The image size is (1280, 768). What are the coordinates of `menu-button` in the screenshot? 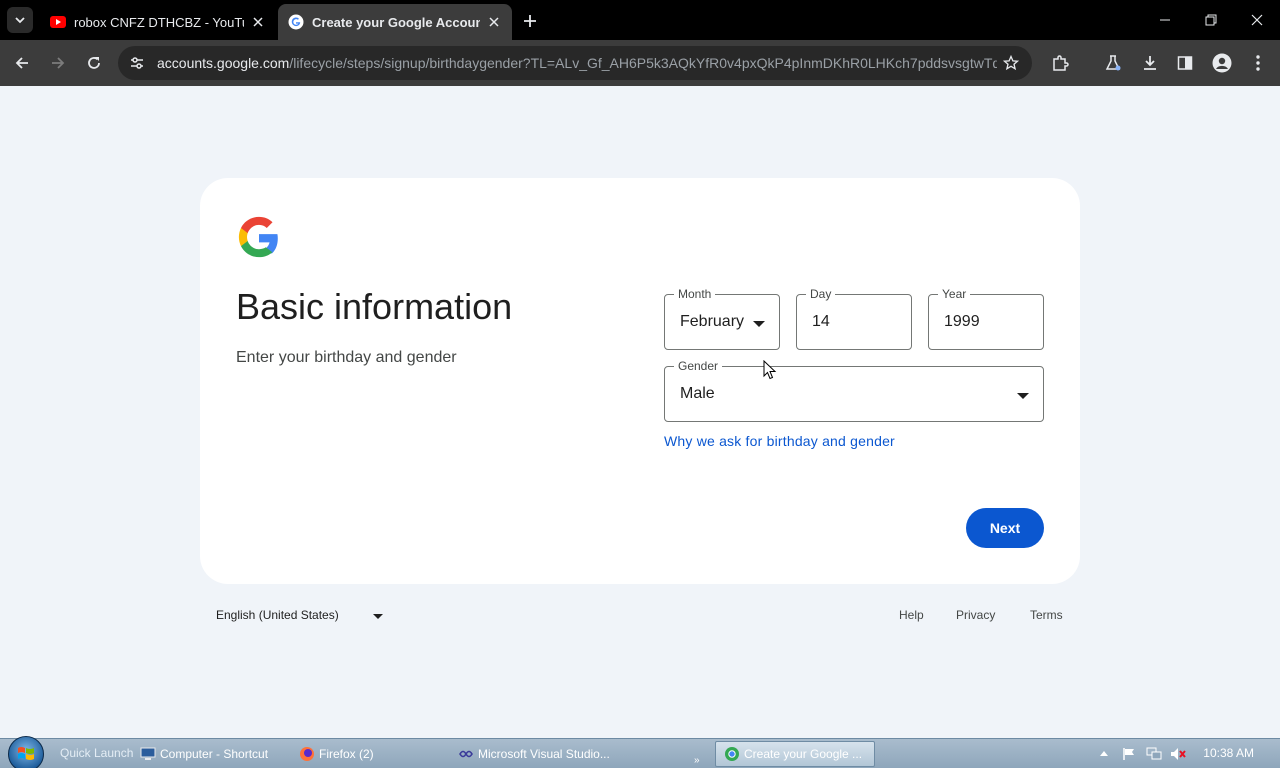 It's located at (1258, 63).